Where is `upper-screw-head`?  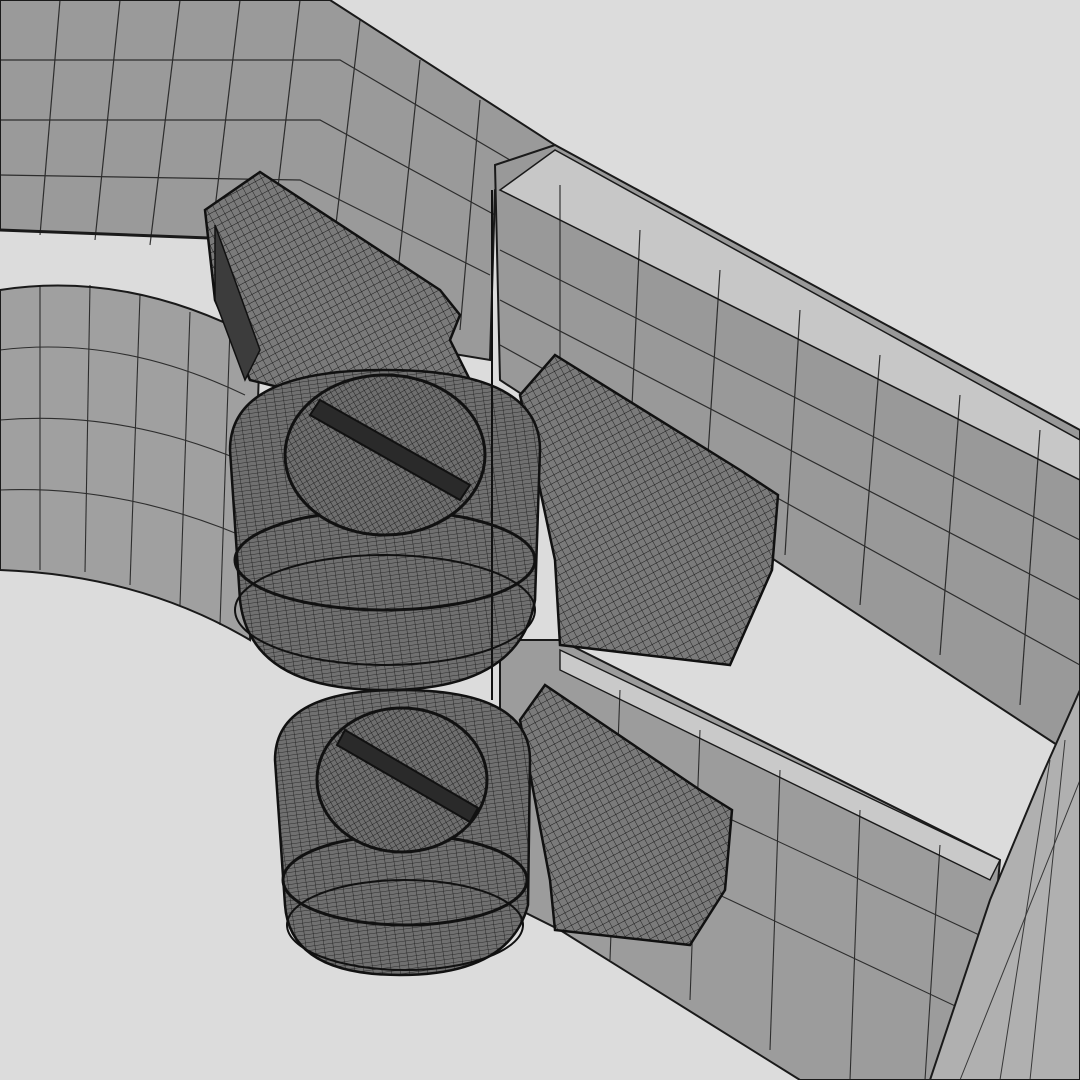
upper-screw-head is located at coordinates (385, 455).